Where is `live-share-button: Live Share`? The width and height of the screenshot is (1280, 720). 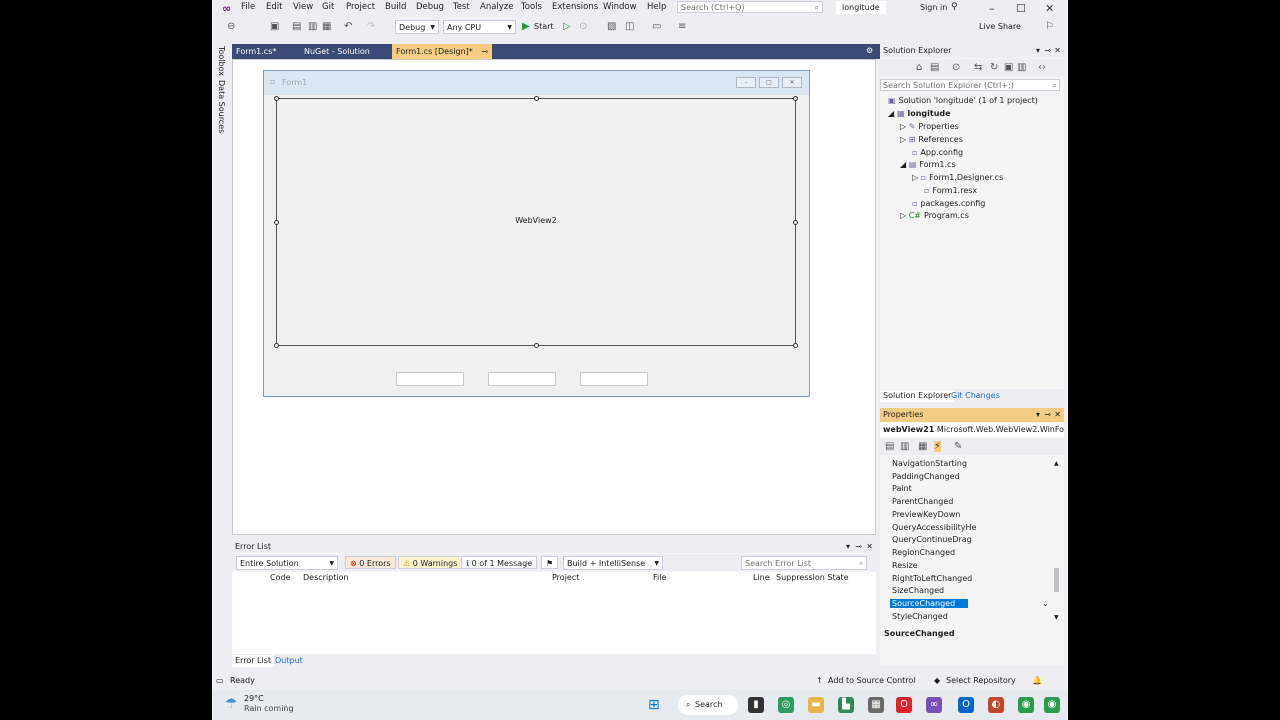 live-share-button: Live Share is located at coordinates (1000, 26).